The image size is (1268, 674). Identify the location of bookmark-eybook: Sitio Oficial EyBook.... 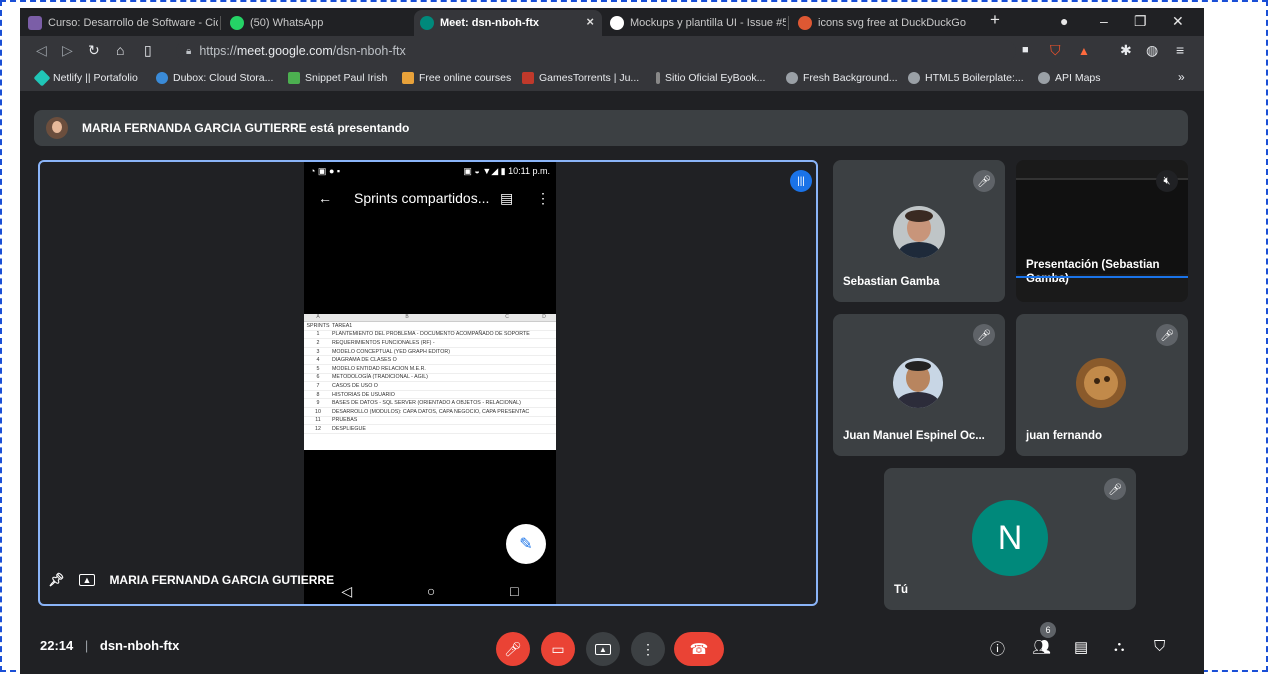
(710, 78).